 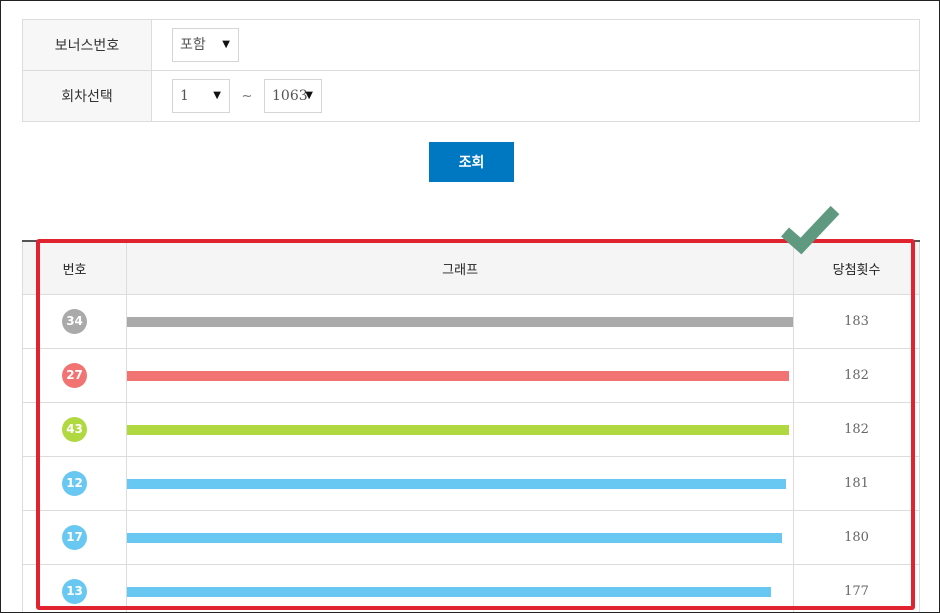 I want to click on table-row: 34 183, so click(x=470, y=321).